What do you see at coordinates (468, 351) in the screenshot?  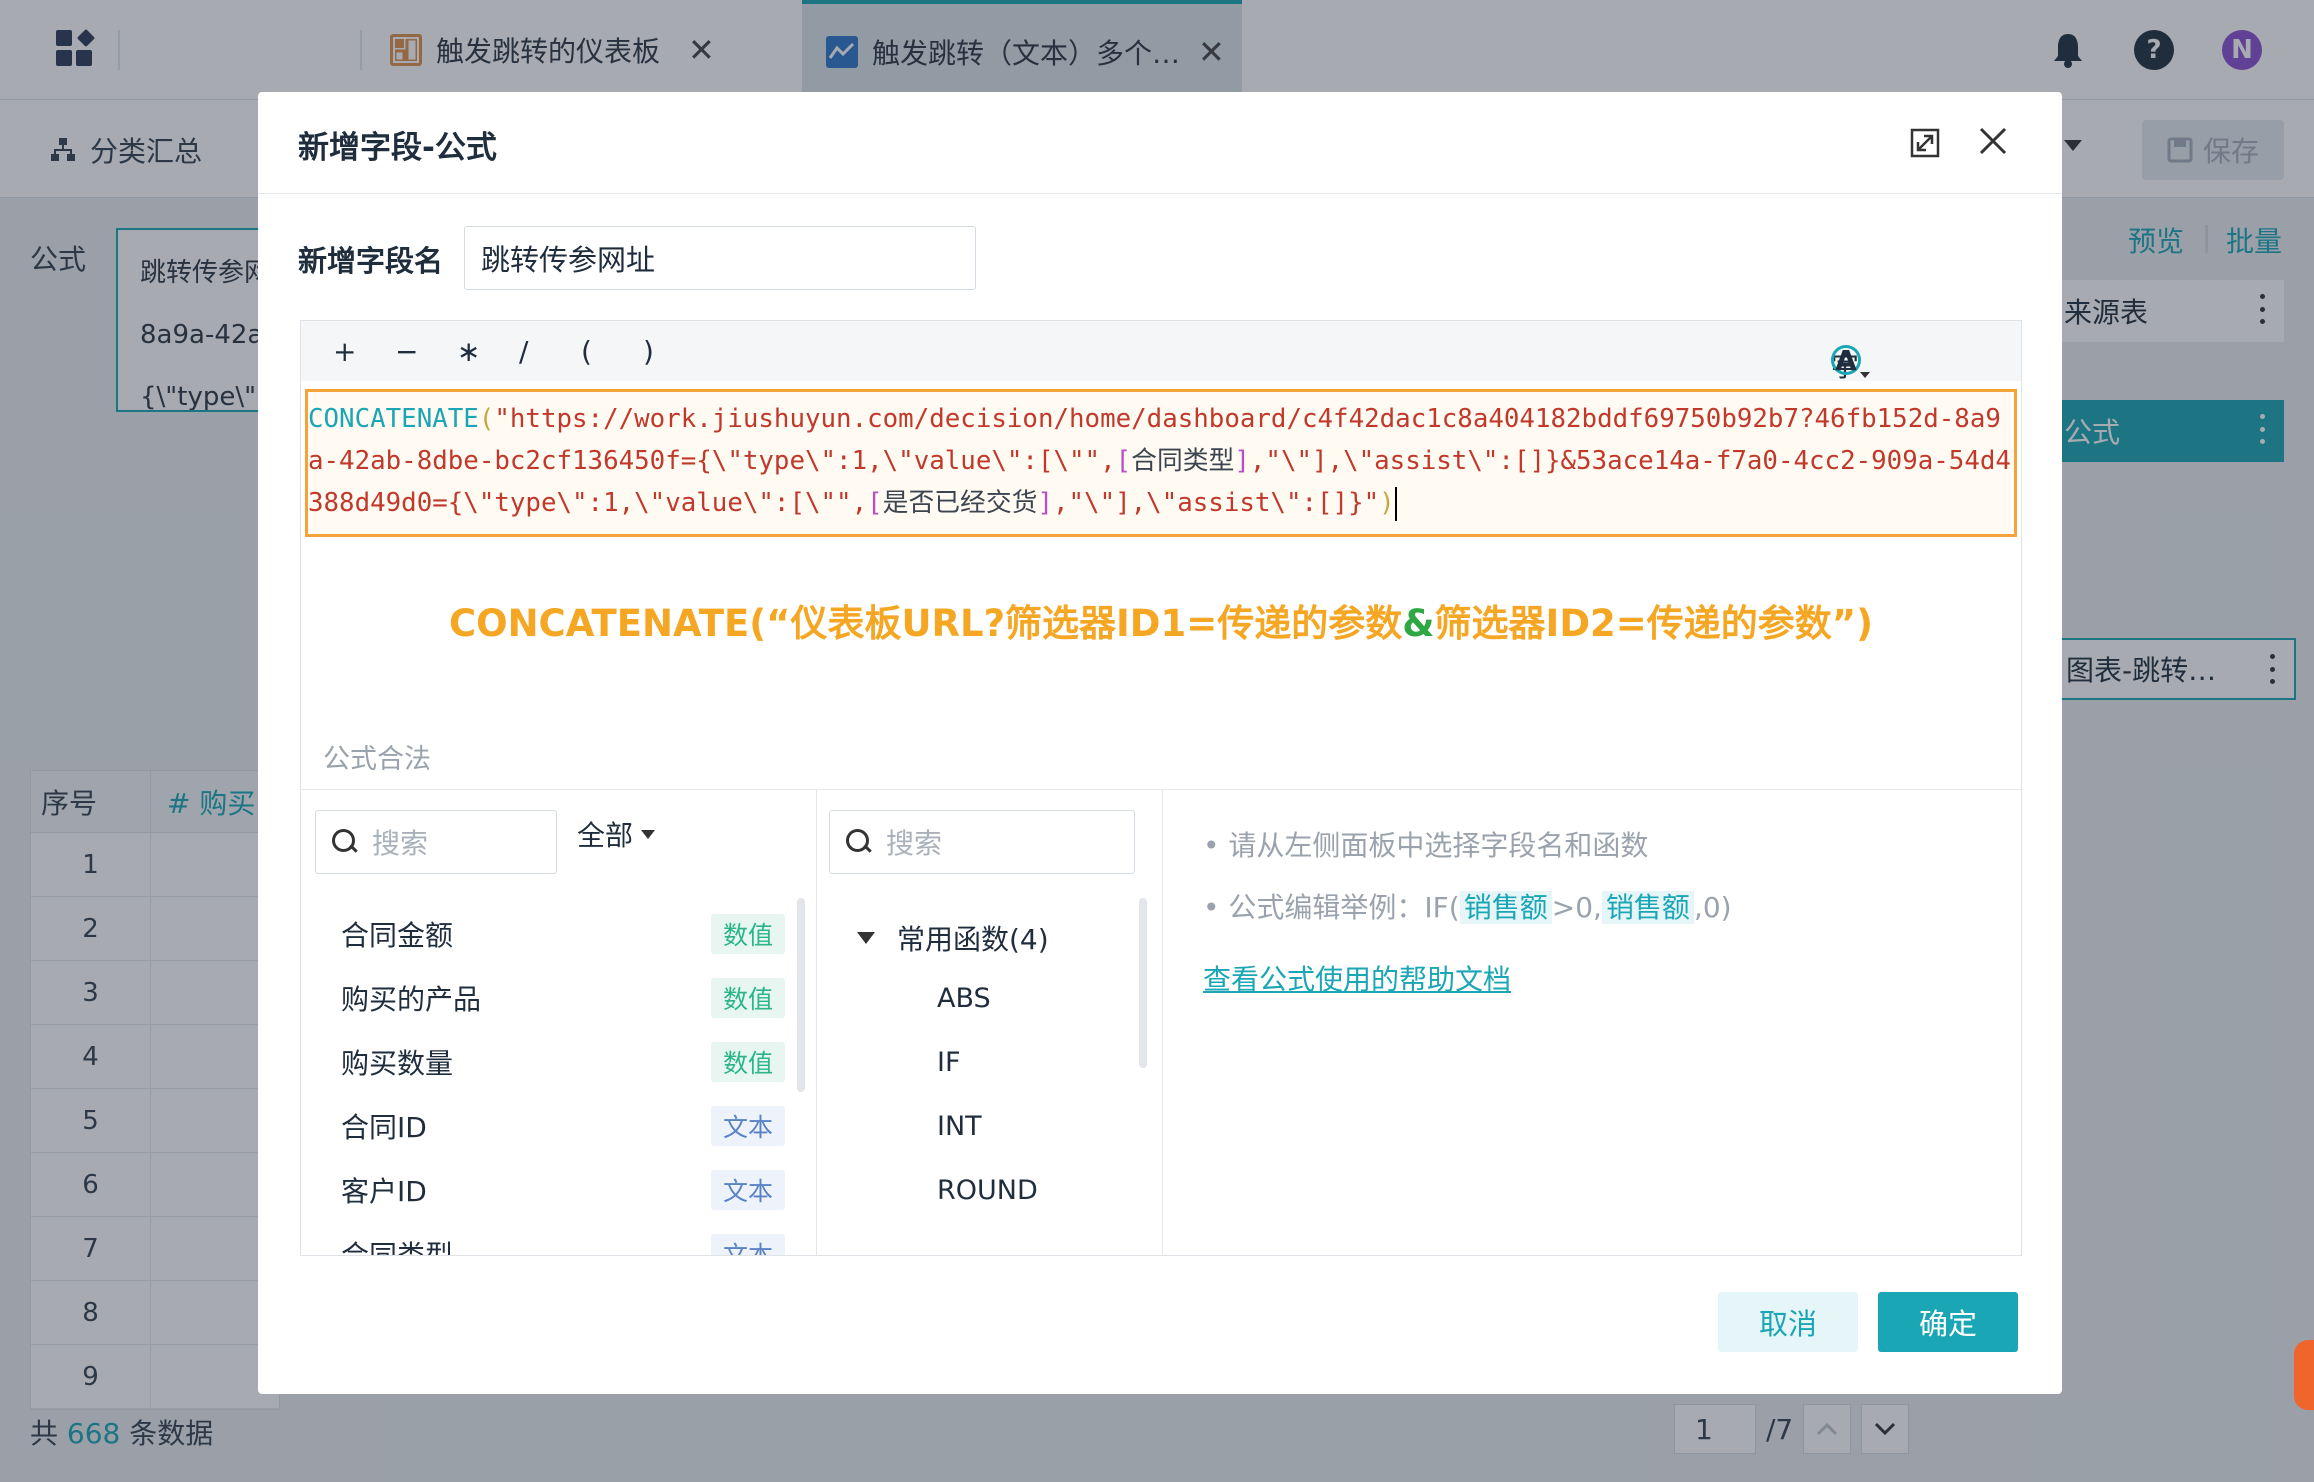 I see `multiply-operator: ∗` at bounding box center [468, 351].